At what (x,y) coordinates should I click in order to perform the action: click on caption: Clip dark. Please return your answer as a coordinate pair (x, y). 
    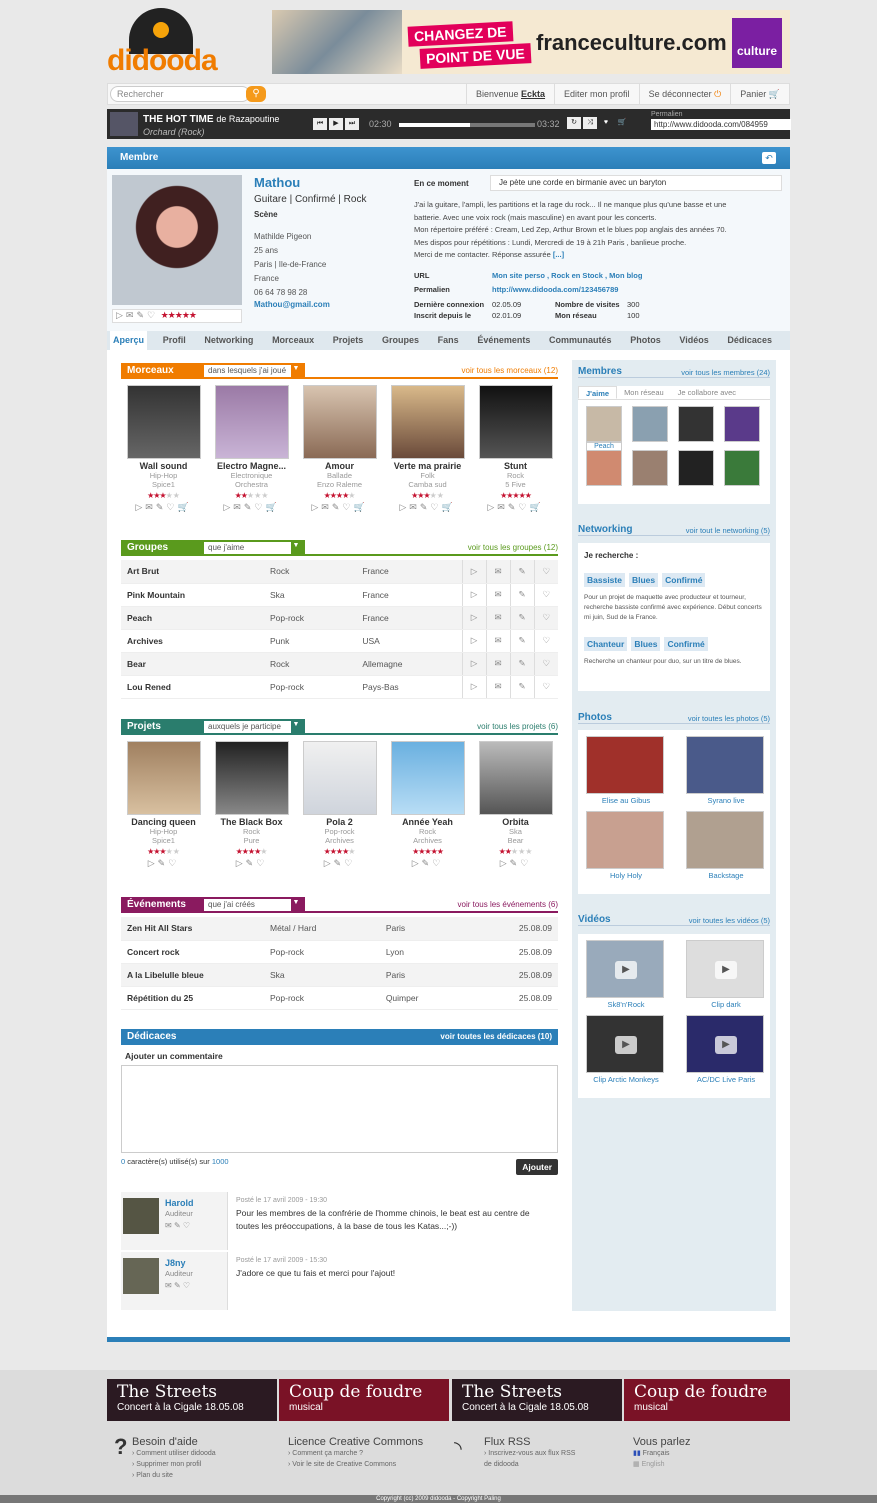
    Looking at the image, I should click on (726, 1004).